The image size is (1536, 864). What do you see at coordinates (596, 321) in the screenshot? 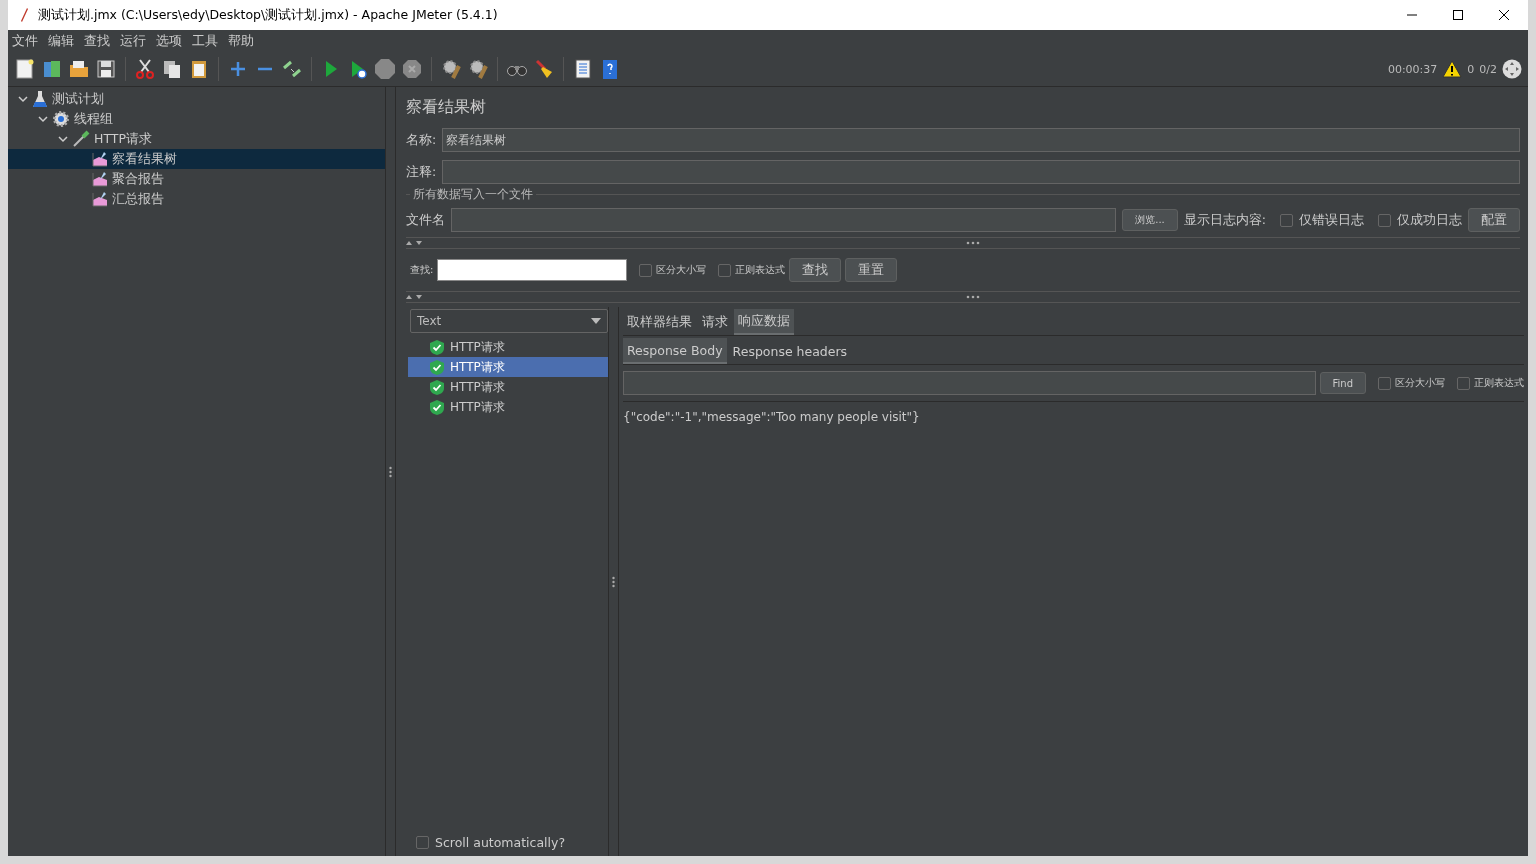
I see `caret-icon` at bounding box center [596, 321].